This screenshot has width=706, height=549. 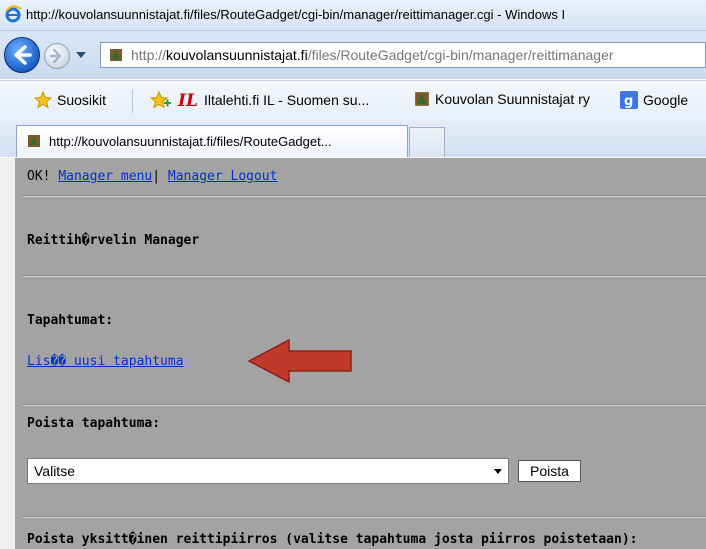 I want to click on favorites-button: Suosikit, so click(x=70, y=100).